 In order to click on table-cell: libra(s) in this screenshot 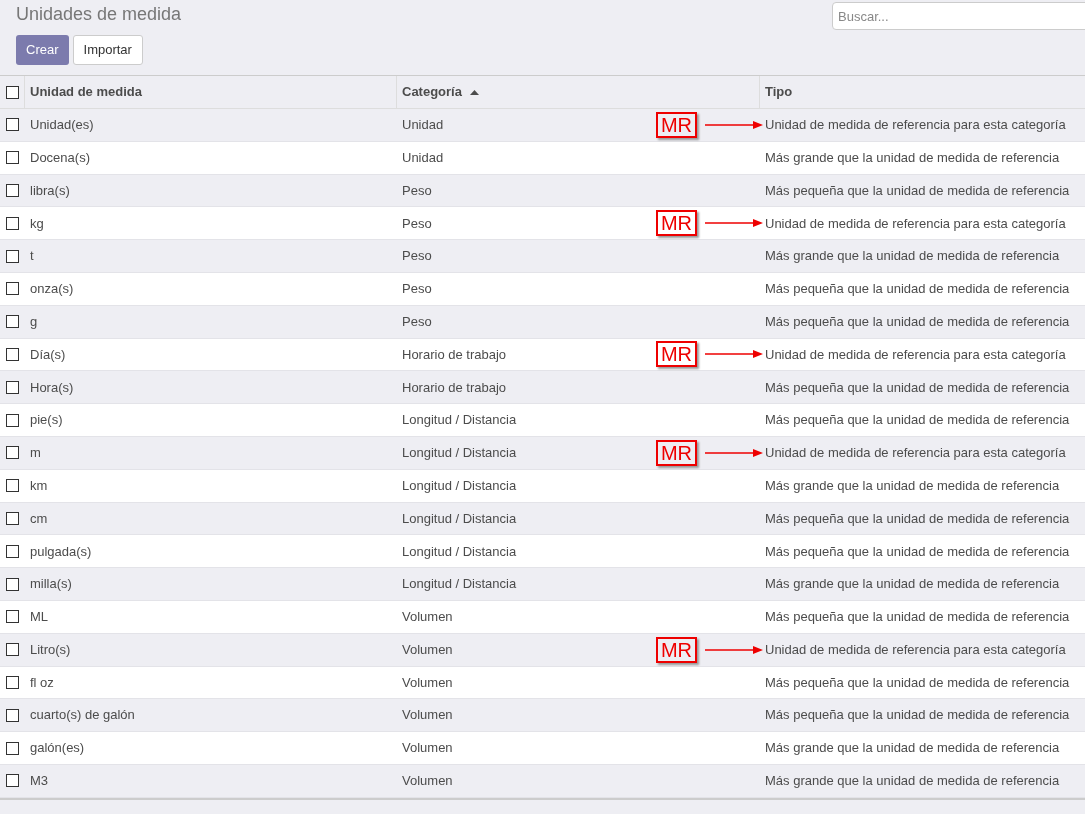, I will do `click(50, 190)`.